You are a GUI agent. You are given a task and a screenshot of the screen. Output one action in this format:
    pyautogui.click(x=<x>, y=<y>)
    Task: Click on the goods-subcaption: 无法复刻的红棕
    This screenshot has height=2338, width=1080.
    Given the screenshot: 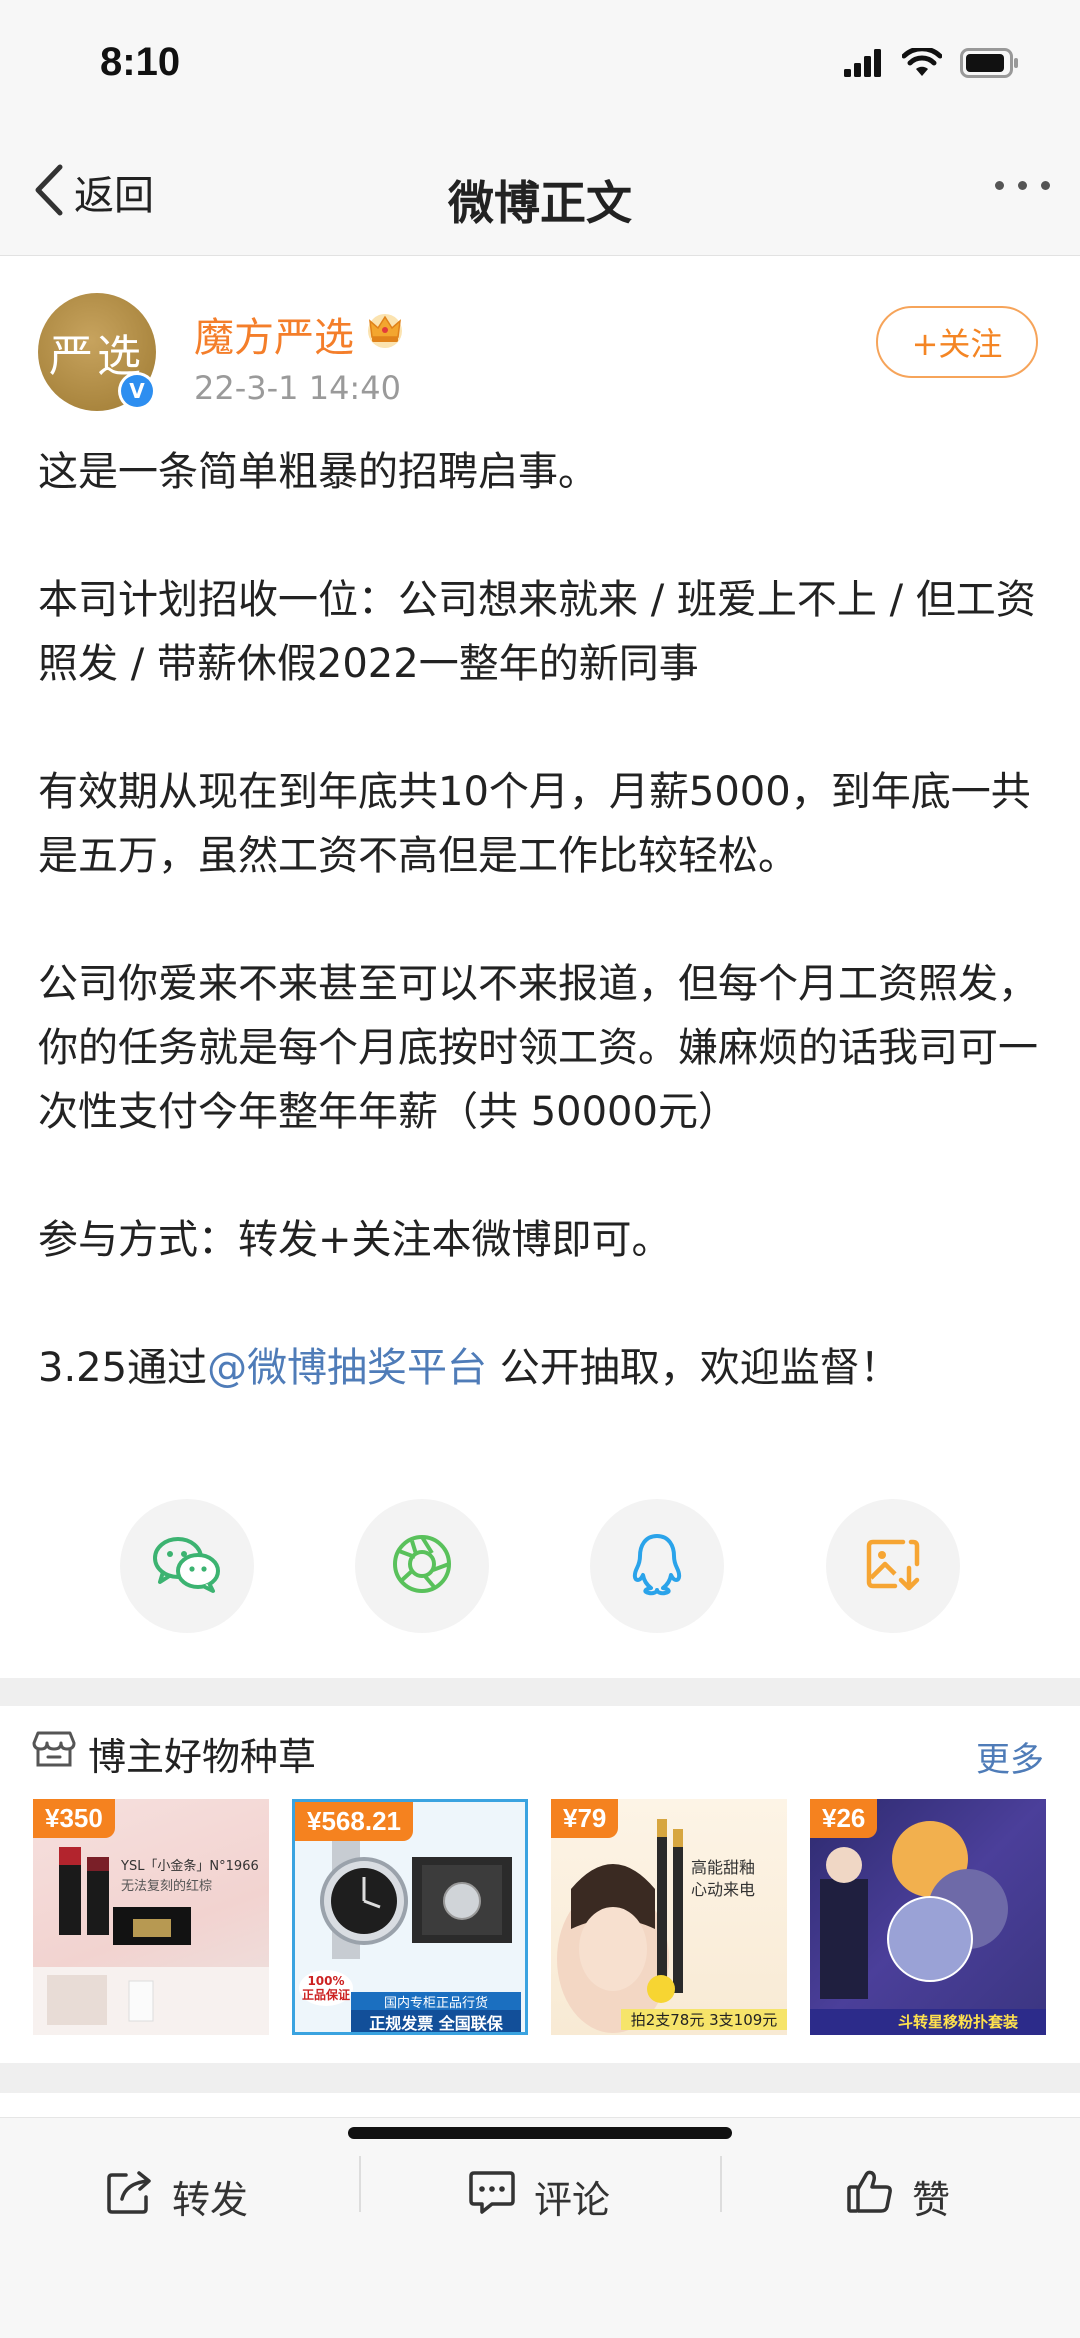 What is the action you would take?
    pyautogui.click(x=167, y=1886)
    